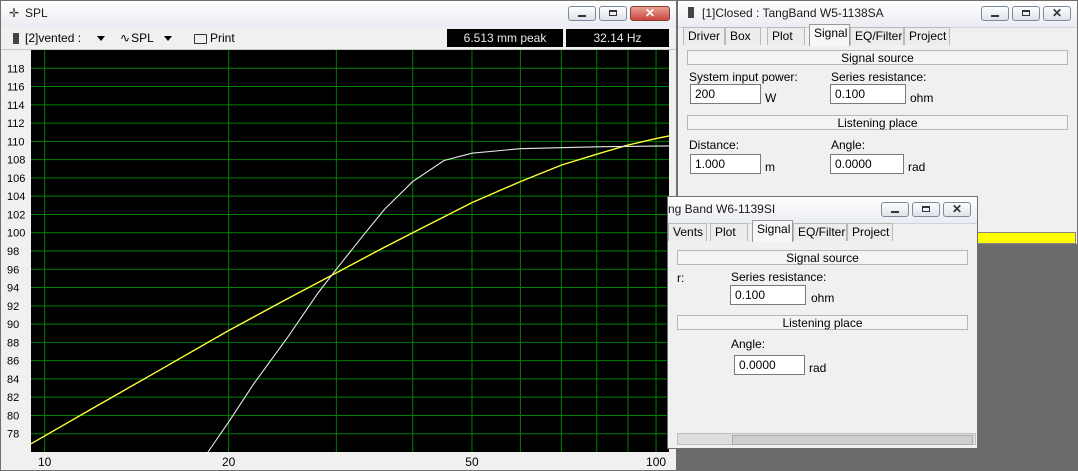  What do you see at coordinates (16, 106) in the screenshot?
I see `y-tick-label: 114` at bounding box center [16, 106].